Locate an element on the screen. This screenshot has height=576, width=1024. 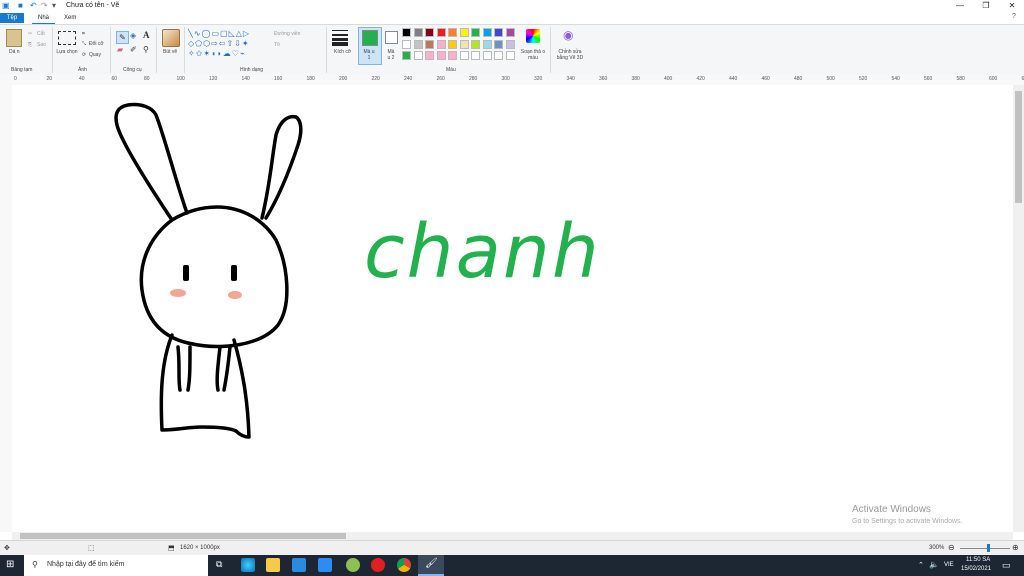
clock-date: 15/02/2021 is located at coordinates (976, 569).